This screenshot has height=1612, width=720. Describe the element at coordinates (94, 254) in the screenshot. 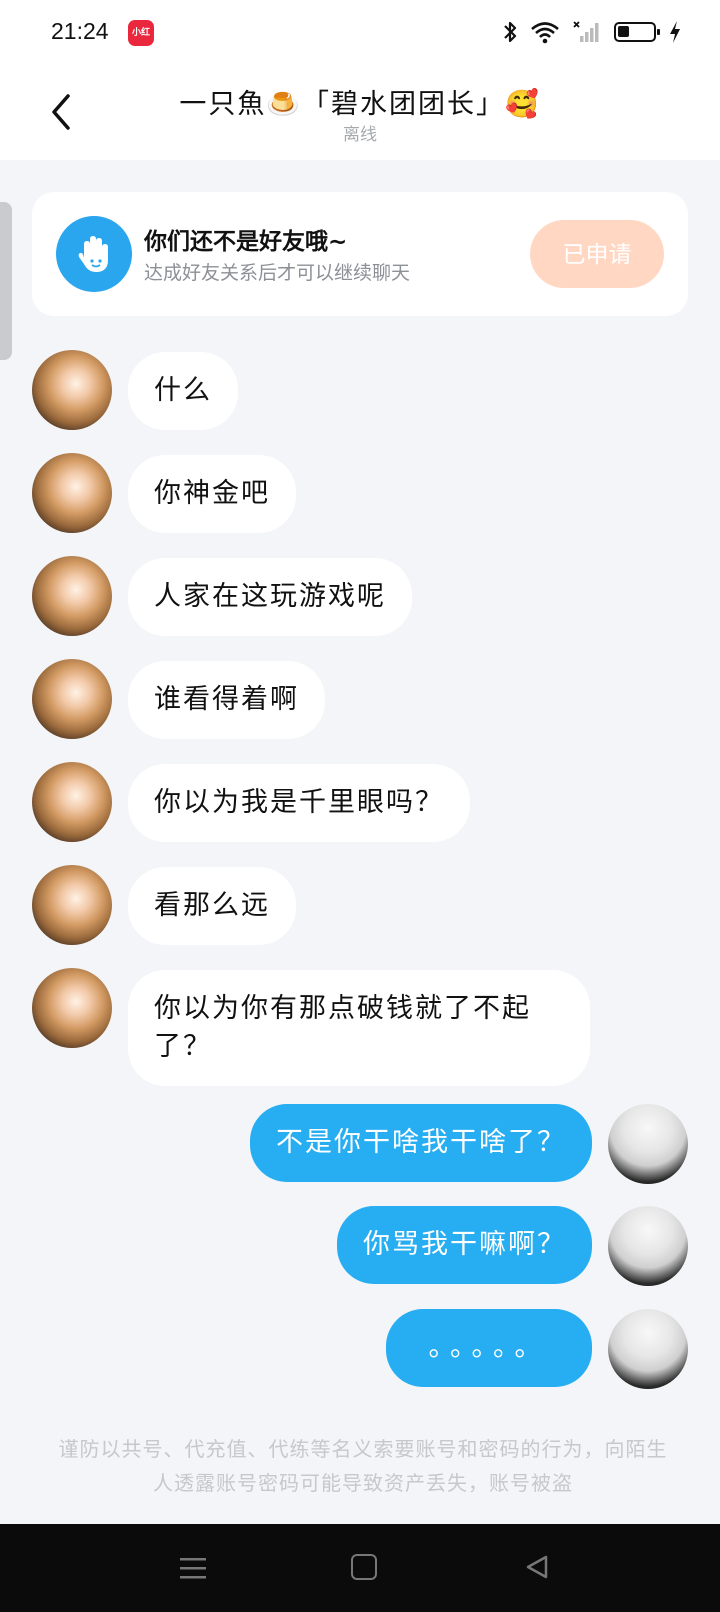

I see `hand-wave-icon` at that location.